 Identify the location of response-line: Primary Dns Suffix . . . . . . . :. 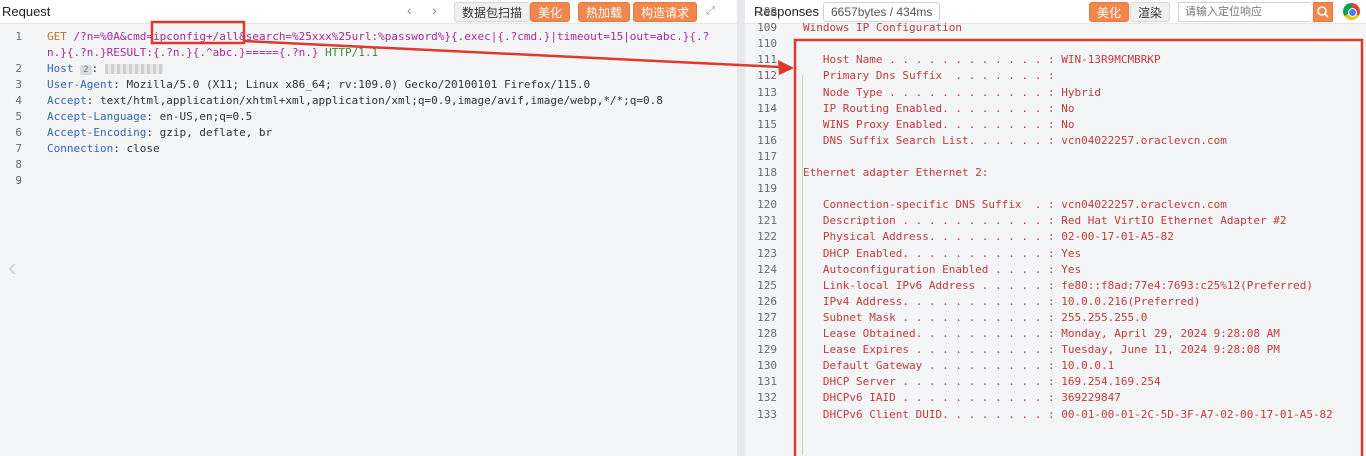
(929, 76).